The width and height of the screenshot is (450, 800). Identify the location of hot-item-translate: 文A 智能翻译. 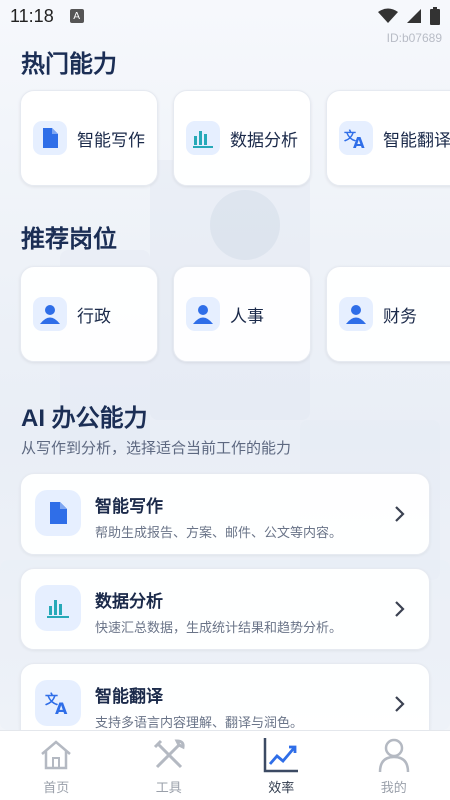
(388, 138).